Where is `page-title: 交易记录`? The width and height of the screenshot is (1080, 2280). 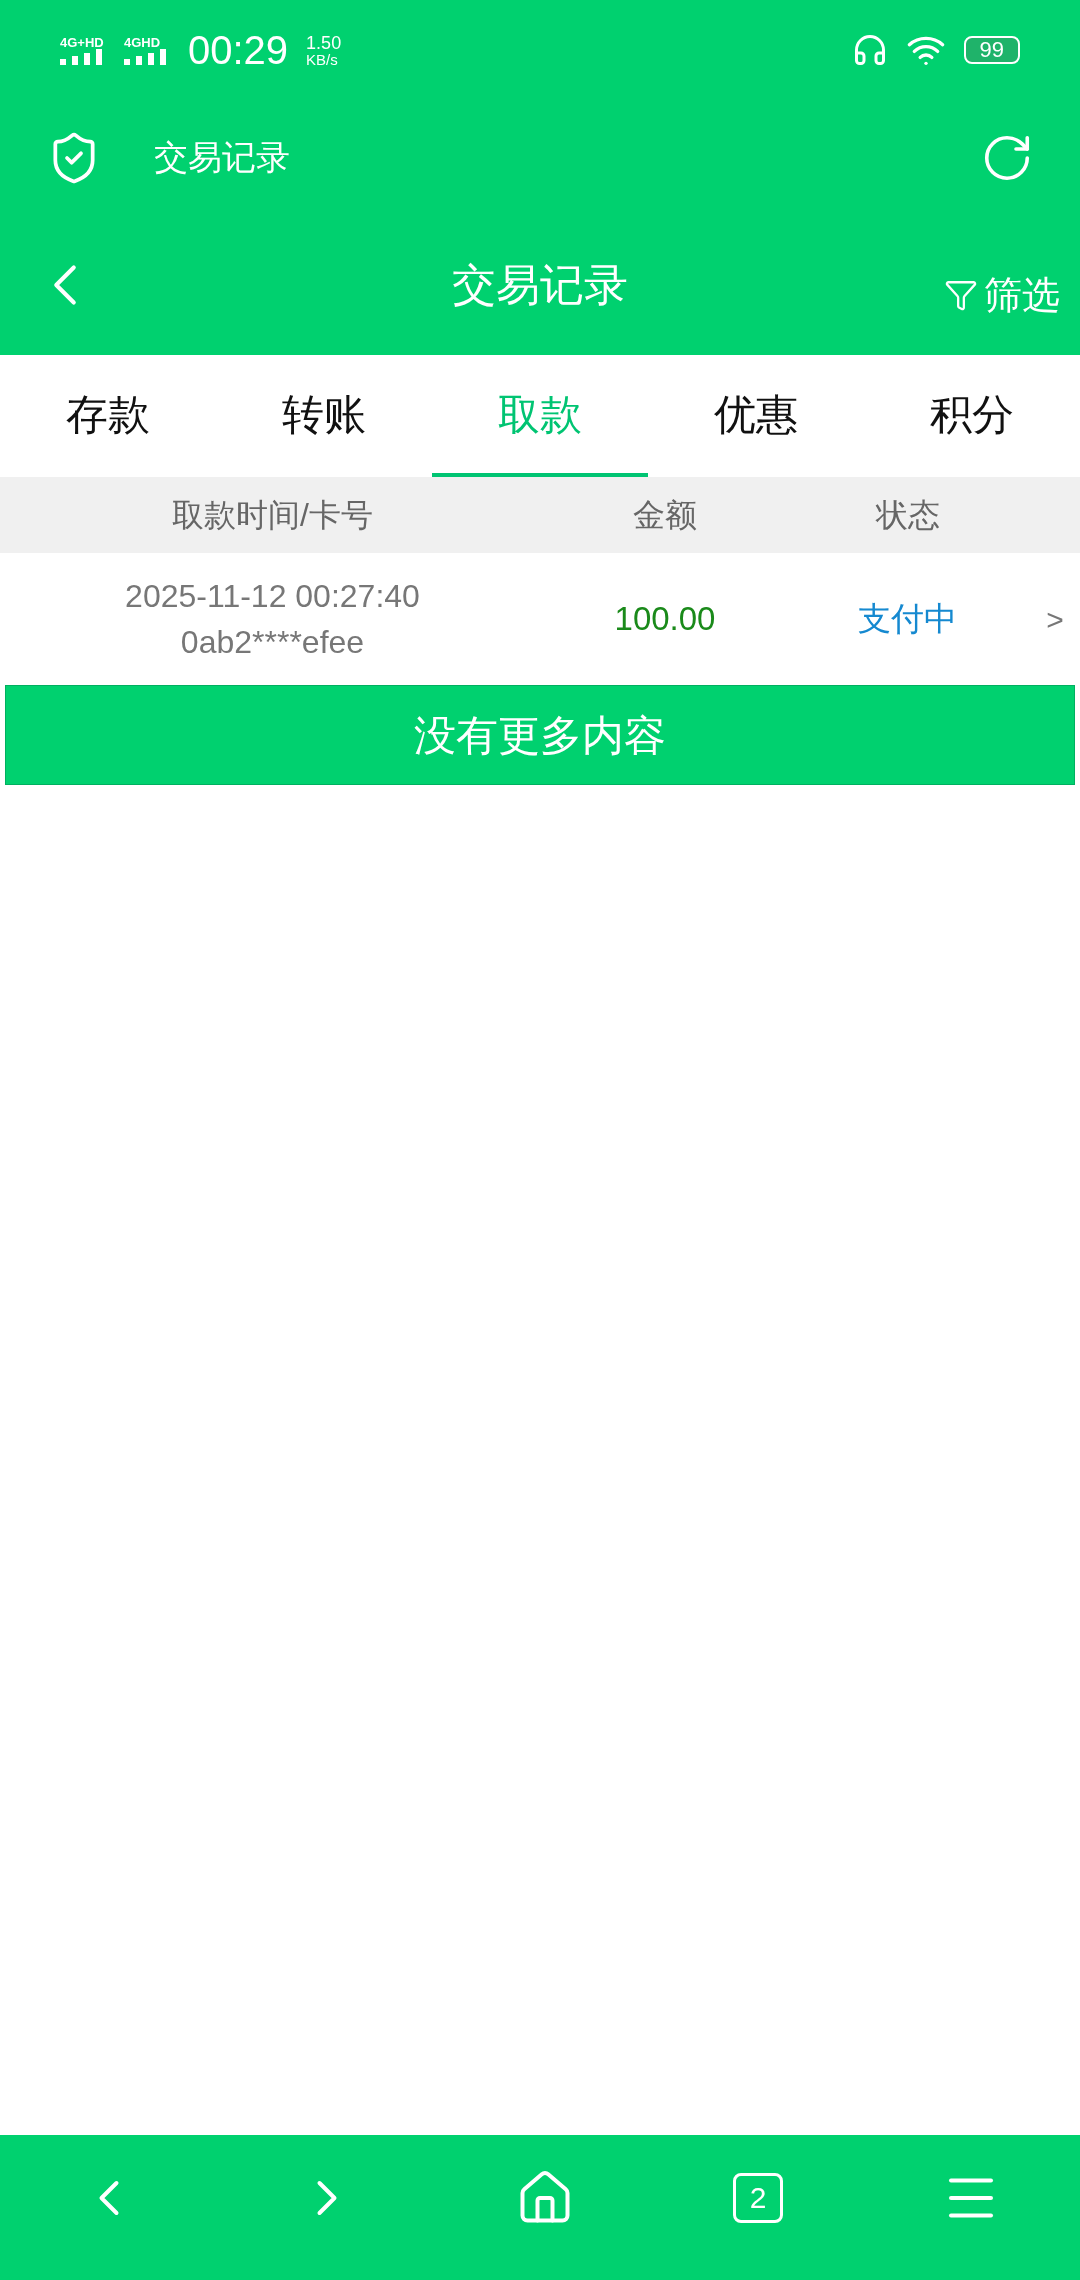 page-title: 交易记录 is located at coordinates (540, 285).